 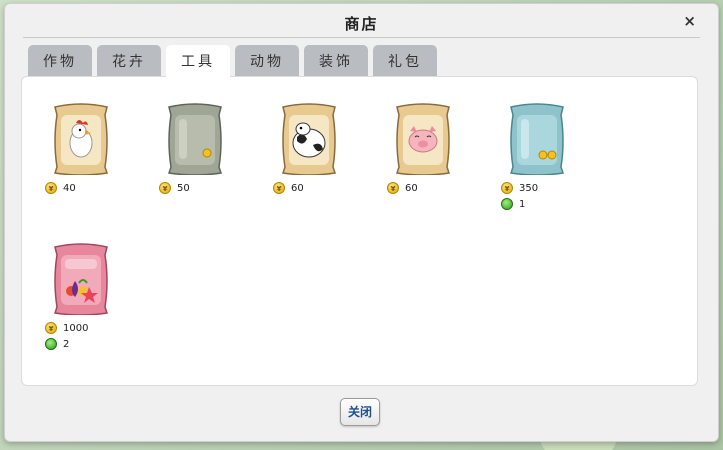 What do you see at coordinates (689, 21) in the screenshot?
I see `close-icon: ×` at bounding box center [689, 21].